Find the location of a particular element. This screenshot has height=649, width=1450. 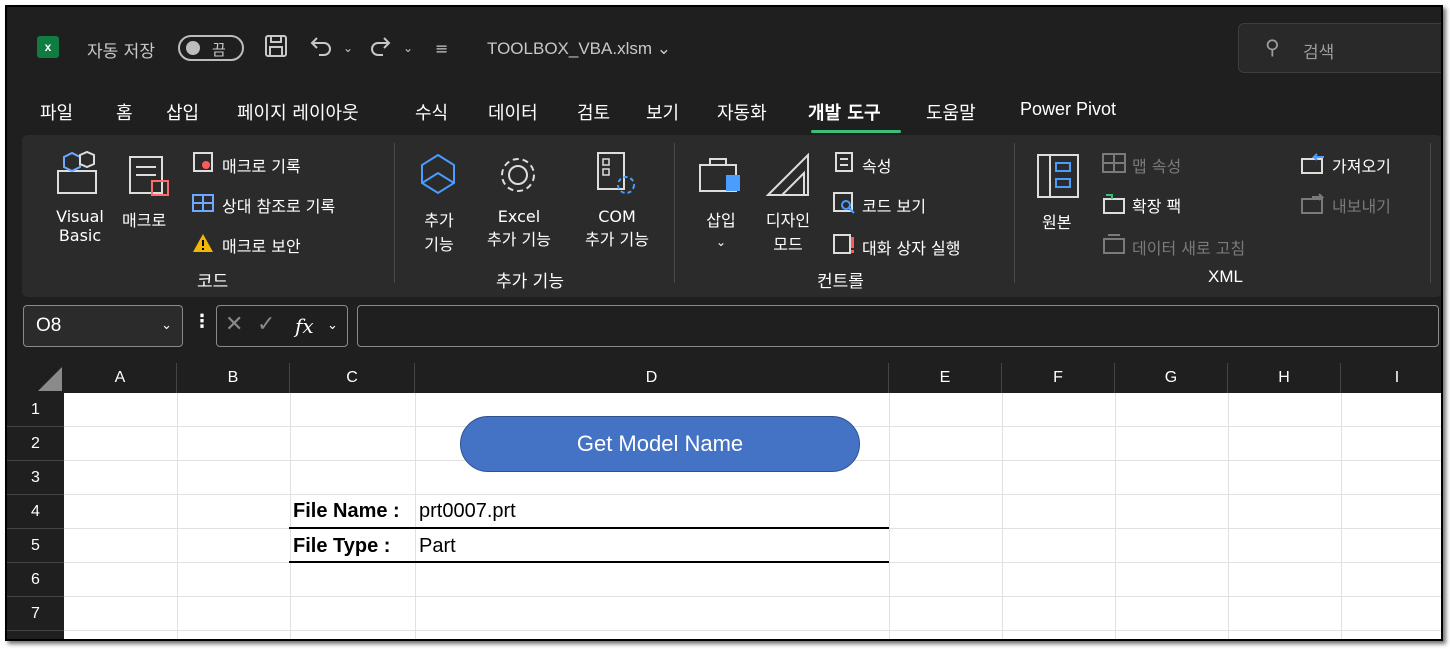

row-header-2: 2 is located at coordinates (35, 444).